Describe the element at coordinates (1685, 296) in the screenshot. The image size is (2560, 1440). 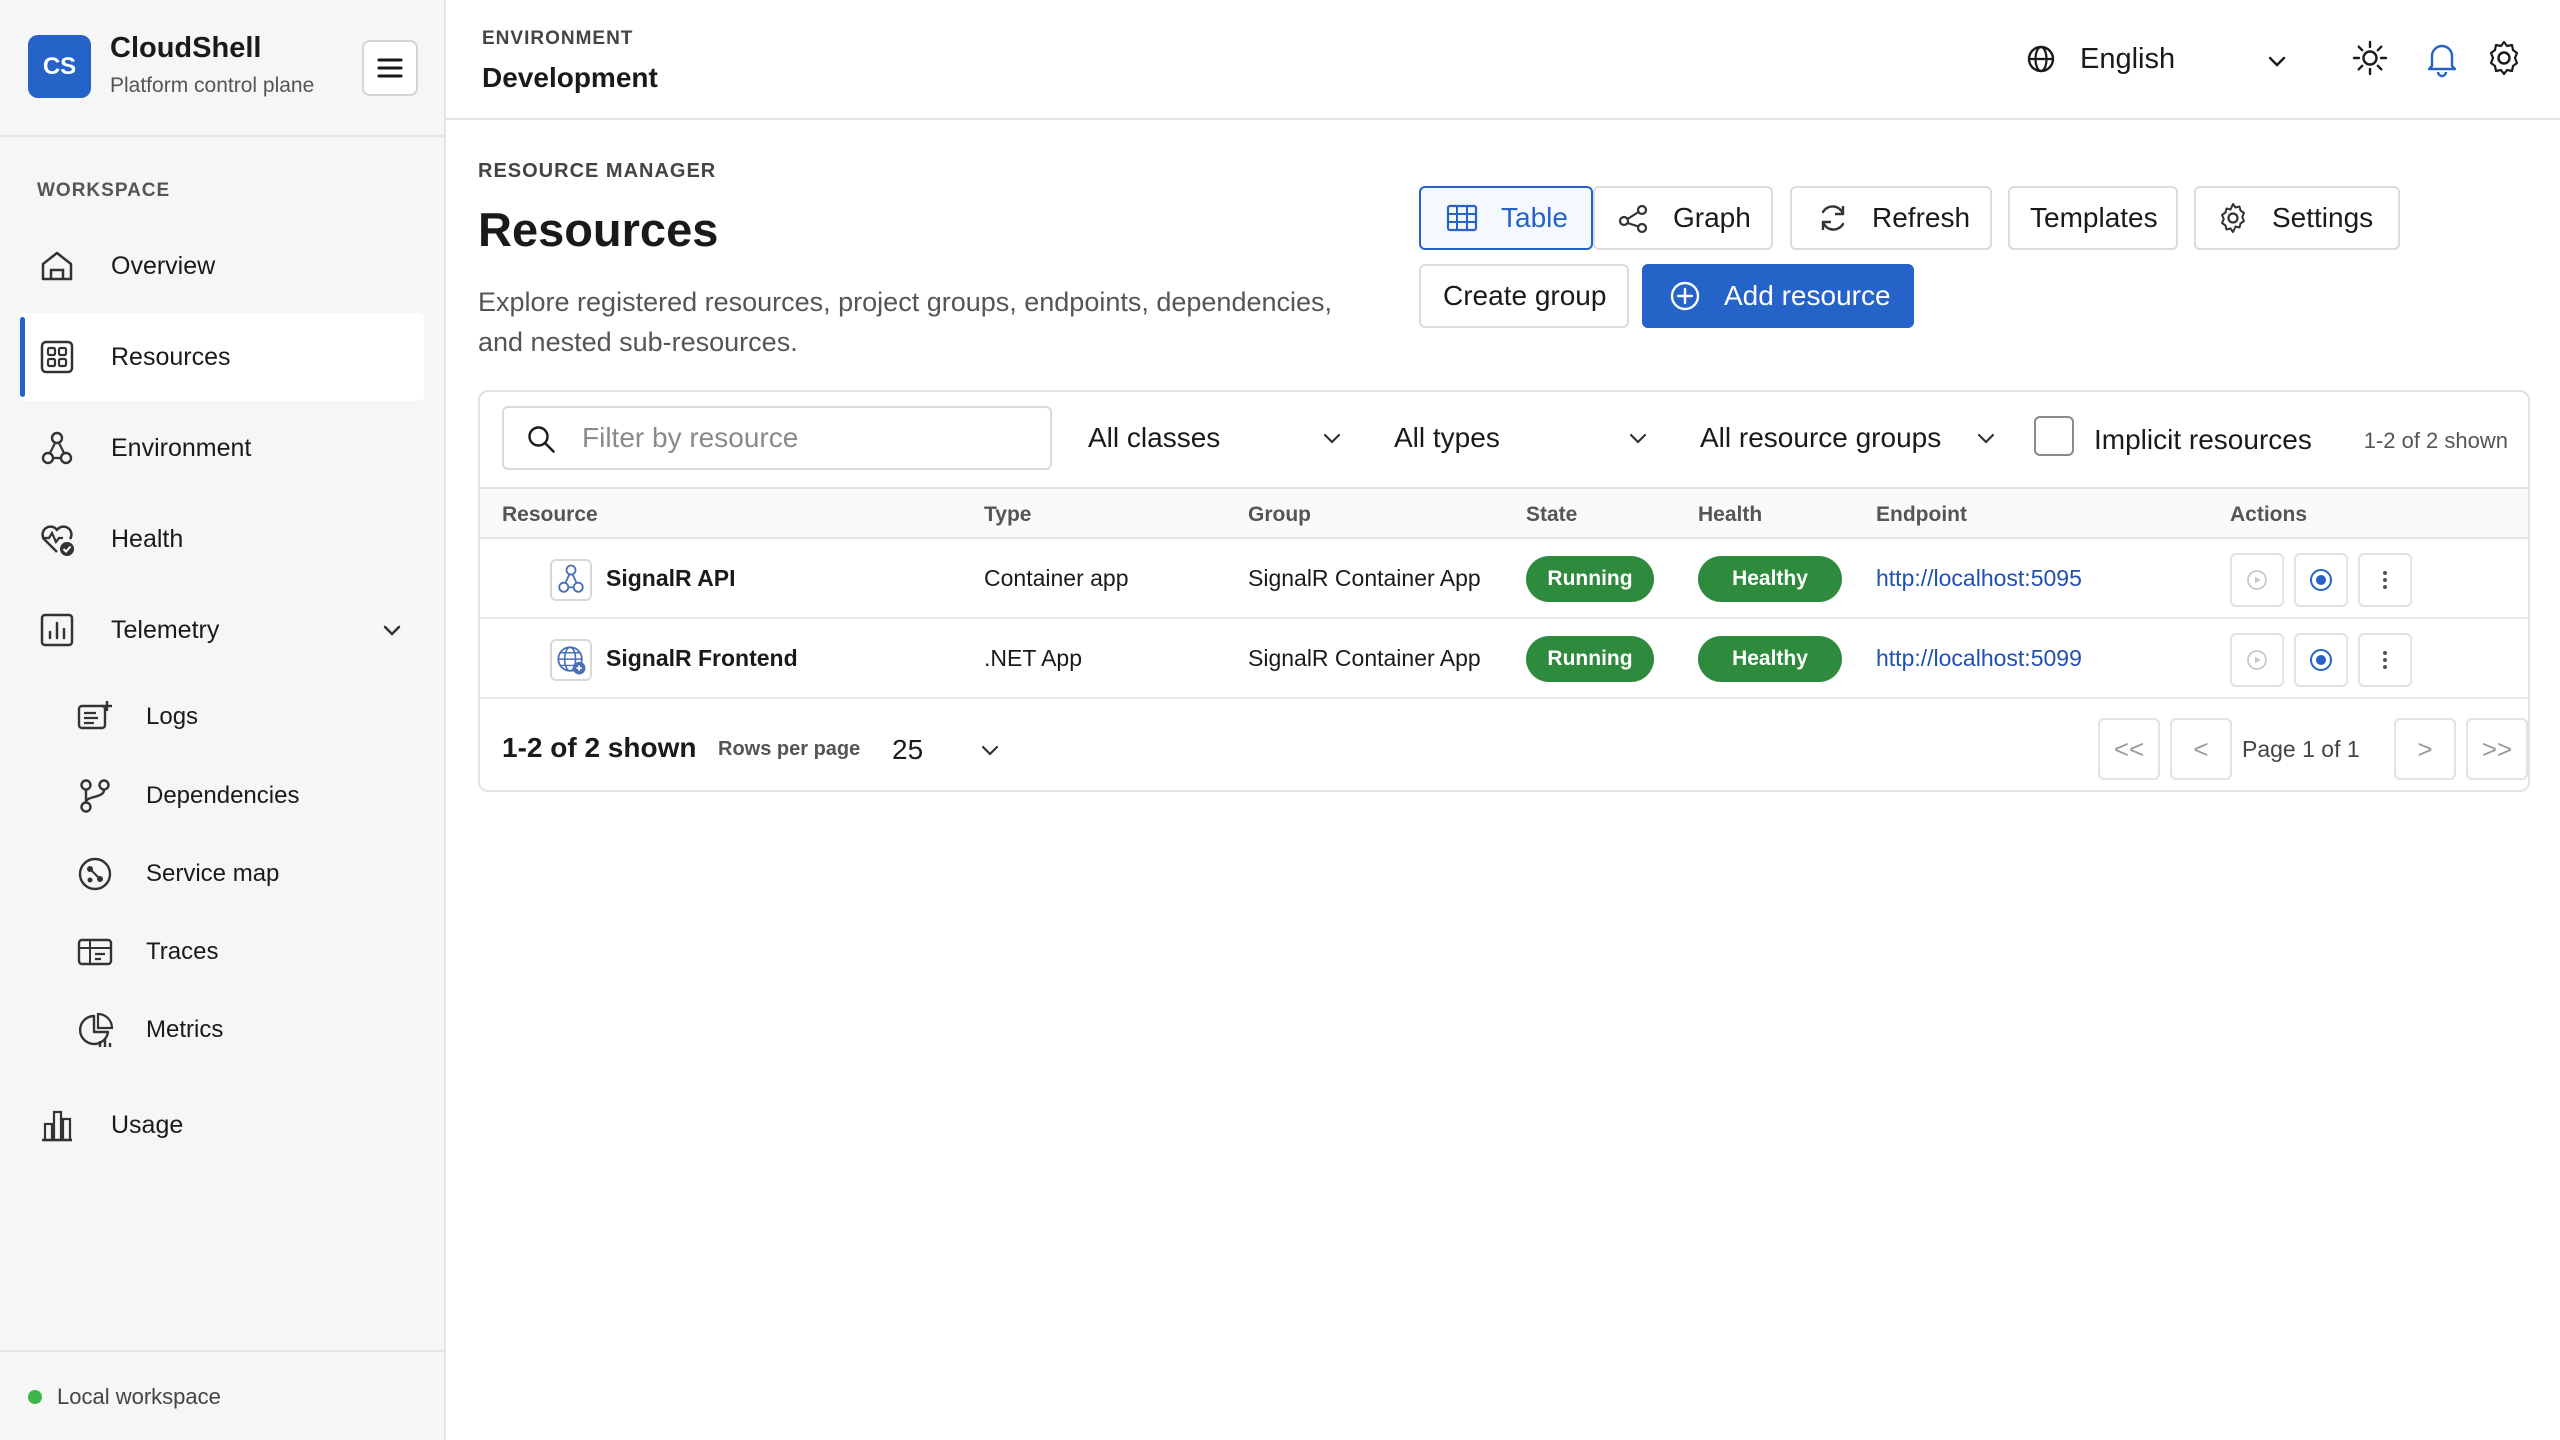
I see `plus-circle-icon` at that location.